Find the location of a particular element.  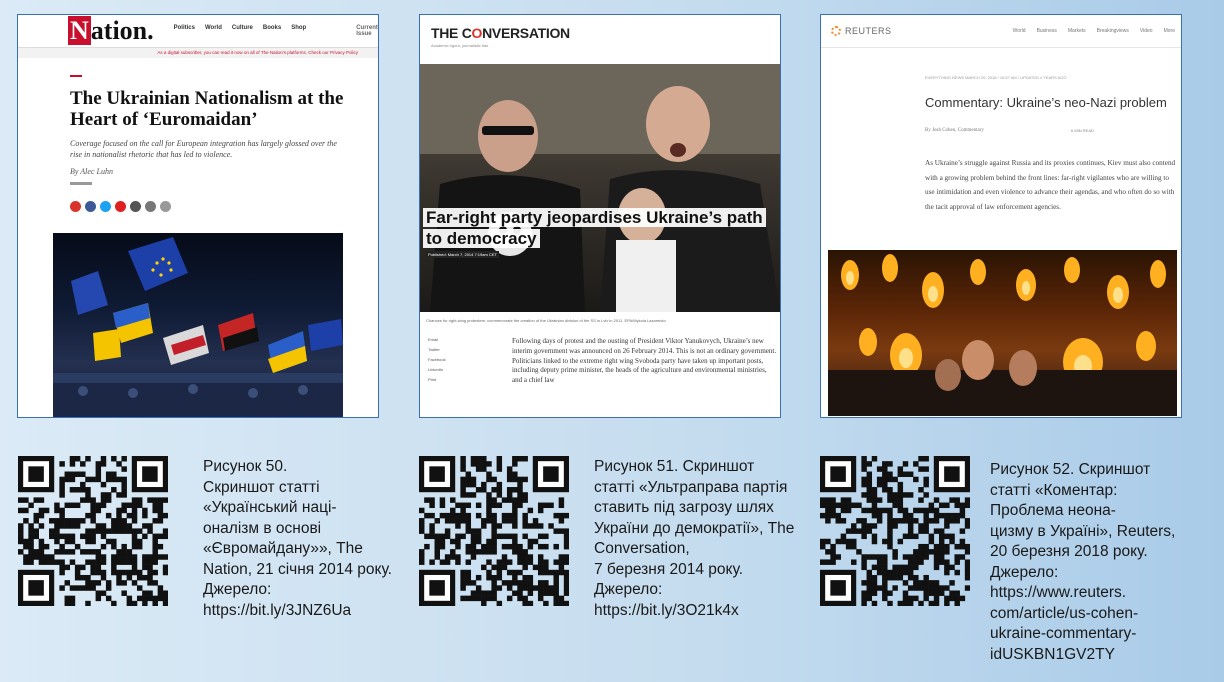

nation-nav-item: Current Issue is located at coordinates (367, 31).